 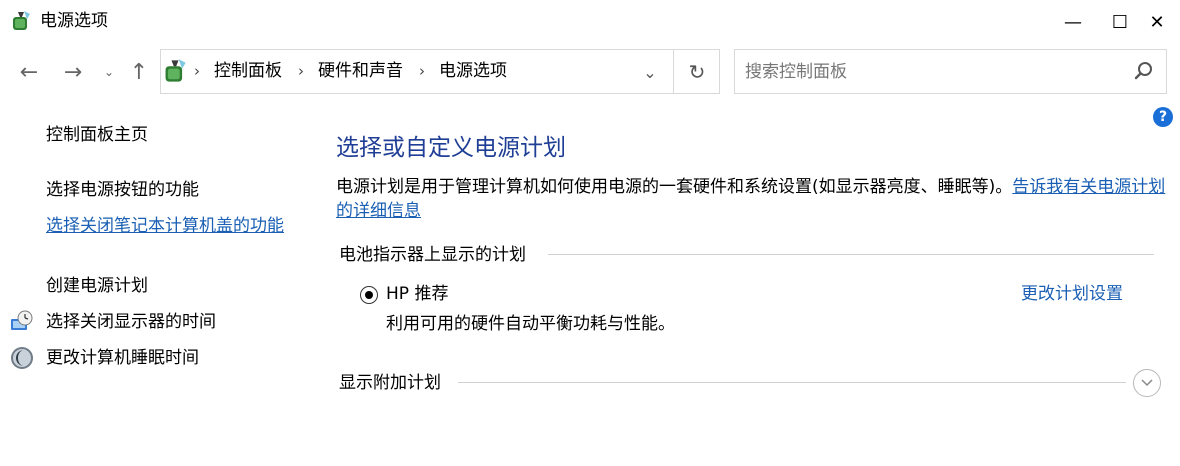 I want to click on address-dropdown-button: ⌄, so click(x=650, y=72).